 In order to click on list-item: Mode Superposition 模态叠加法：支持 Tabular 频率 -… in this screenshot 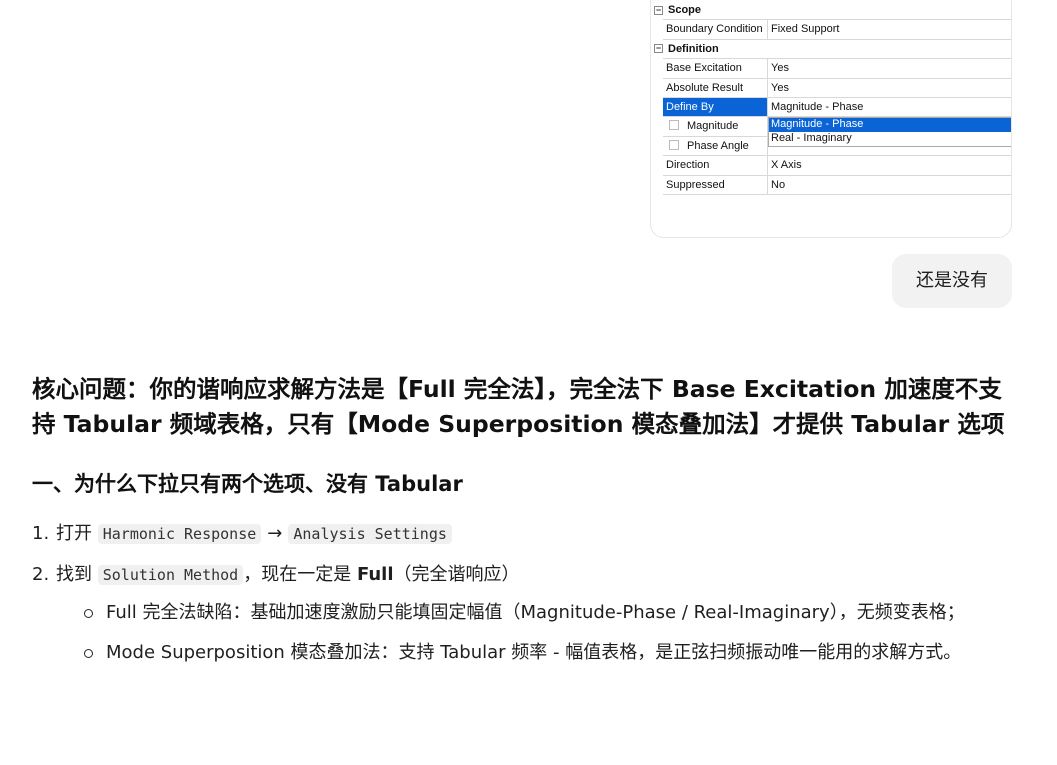, I will do `click(552, 653)`.